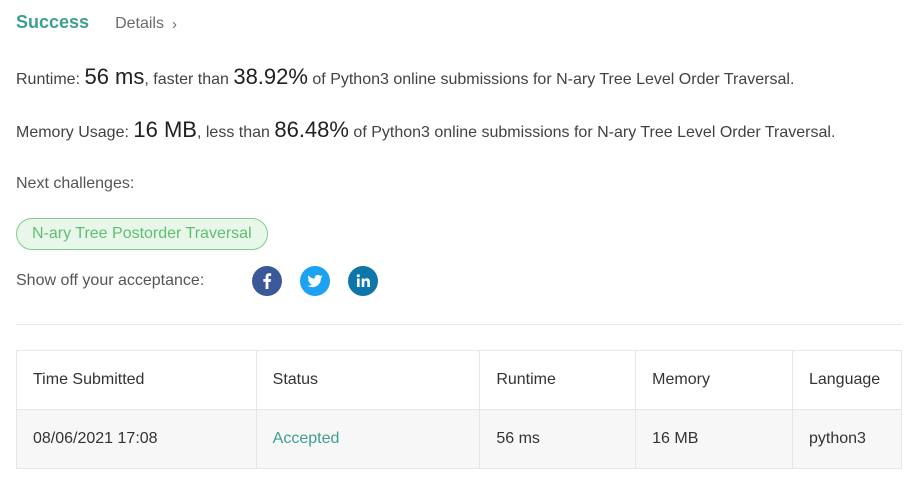  I want to click on twitter-icon, so click(315, 281).